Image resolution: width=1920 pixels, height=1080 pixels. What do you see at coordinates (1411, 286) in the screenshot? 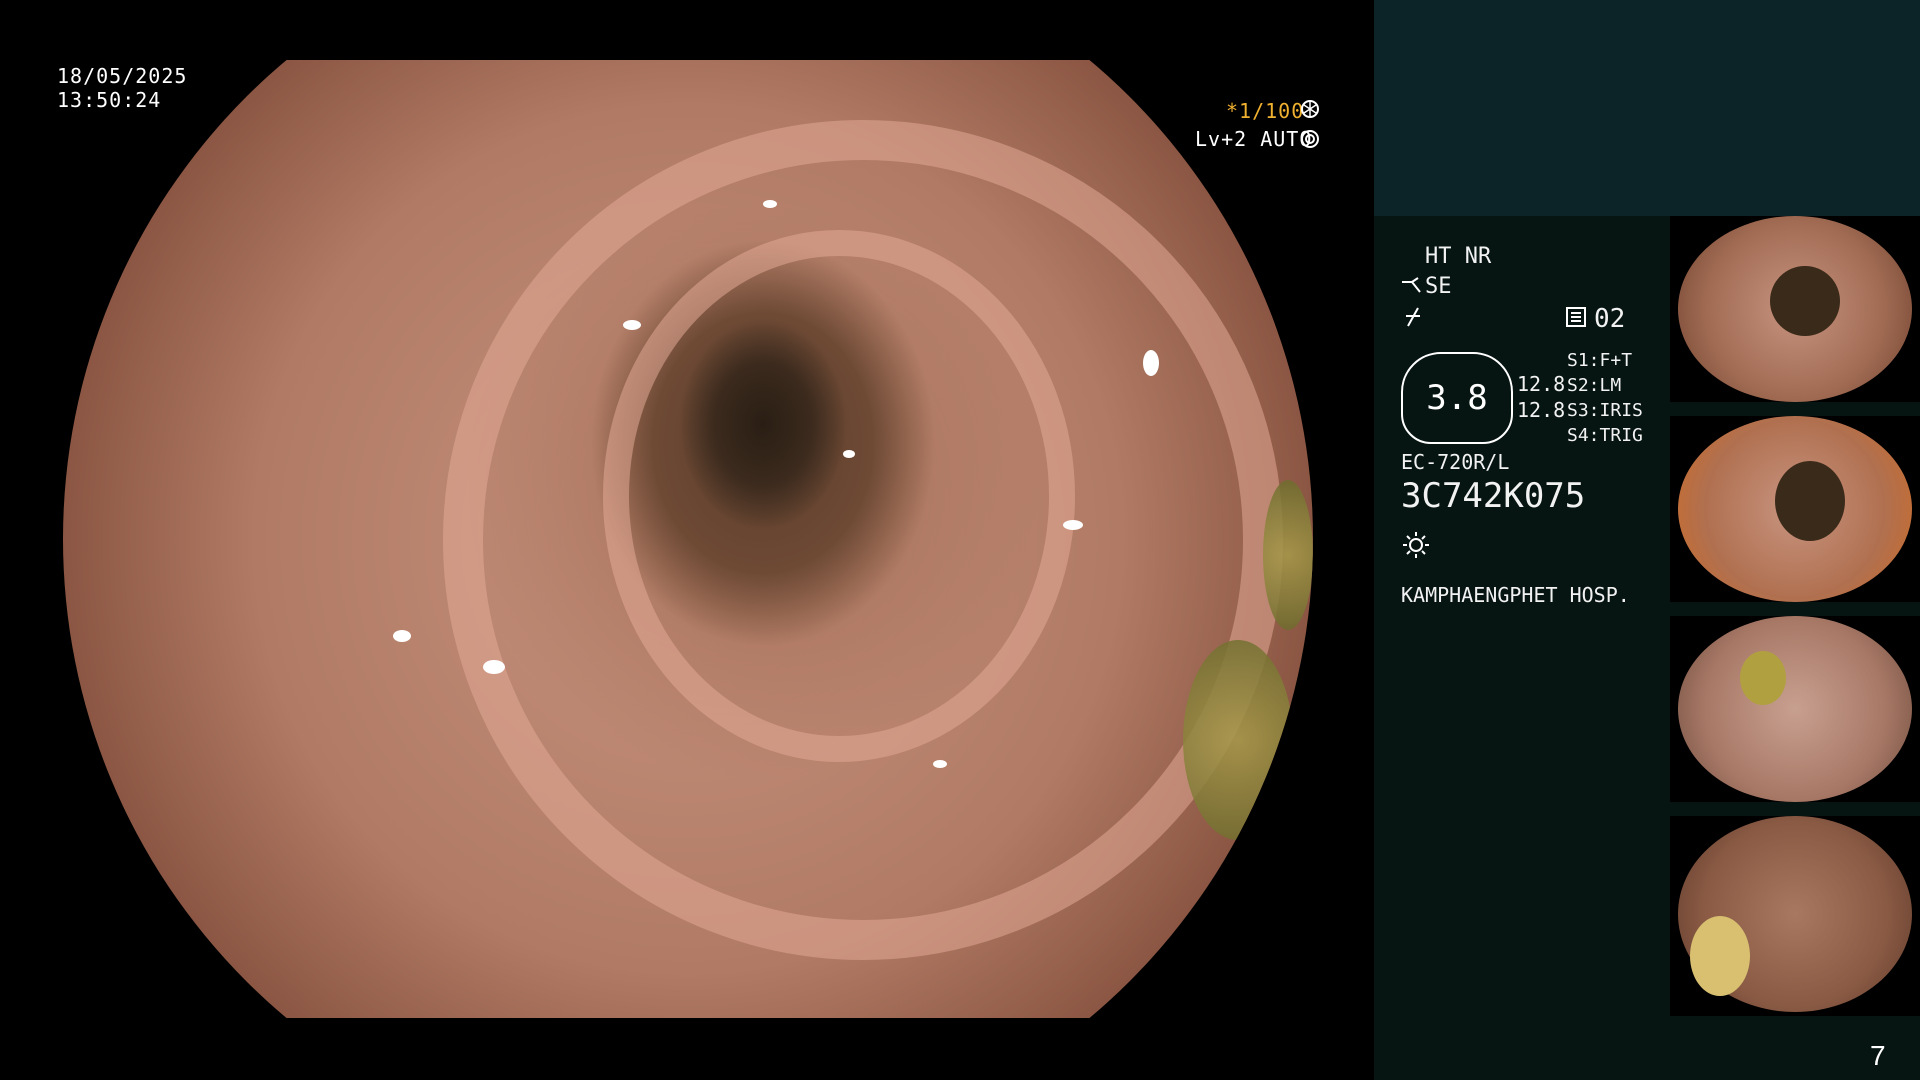
I see `pliers-icon` at bounding box center [1411, 286].